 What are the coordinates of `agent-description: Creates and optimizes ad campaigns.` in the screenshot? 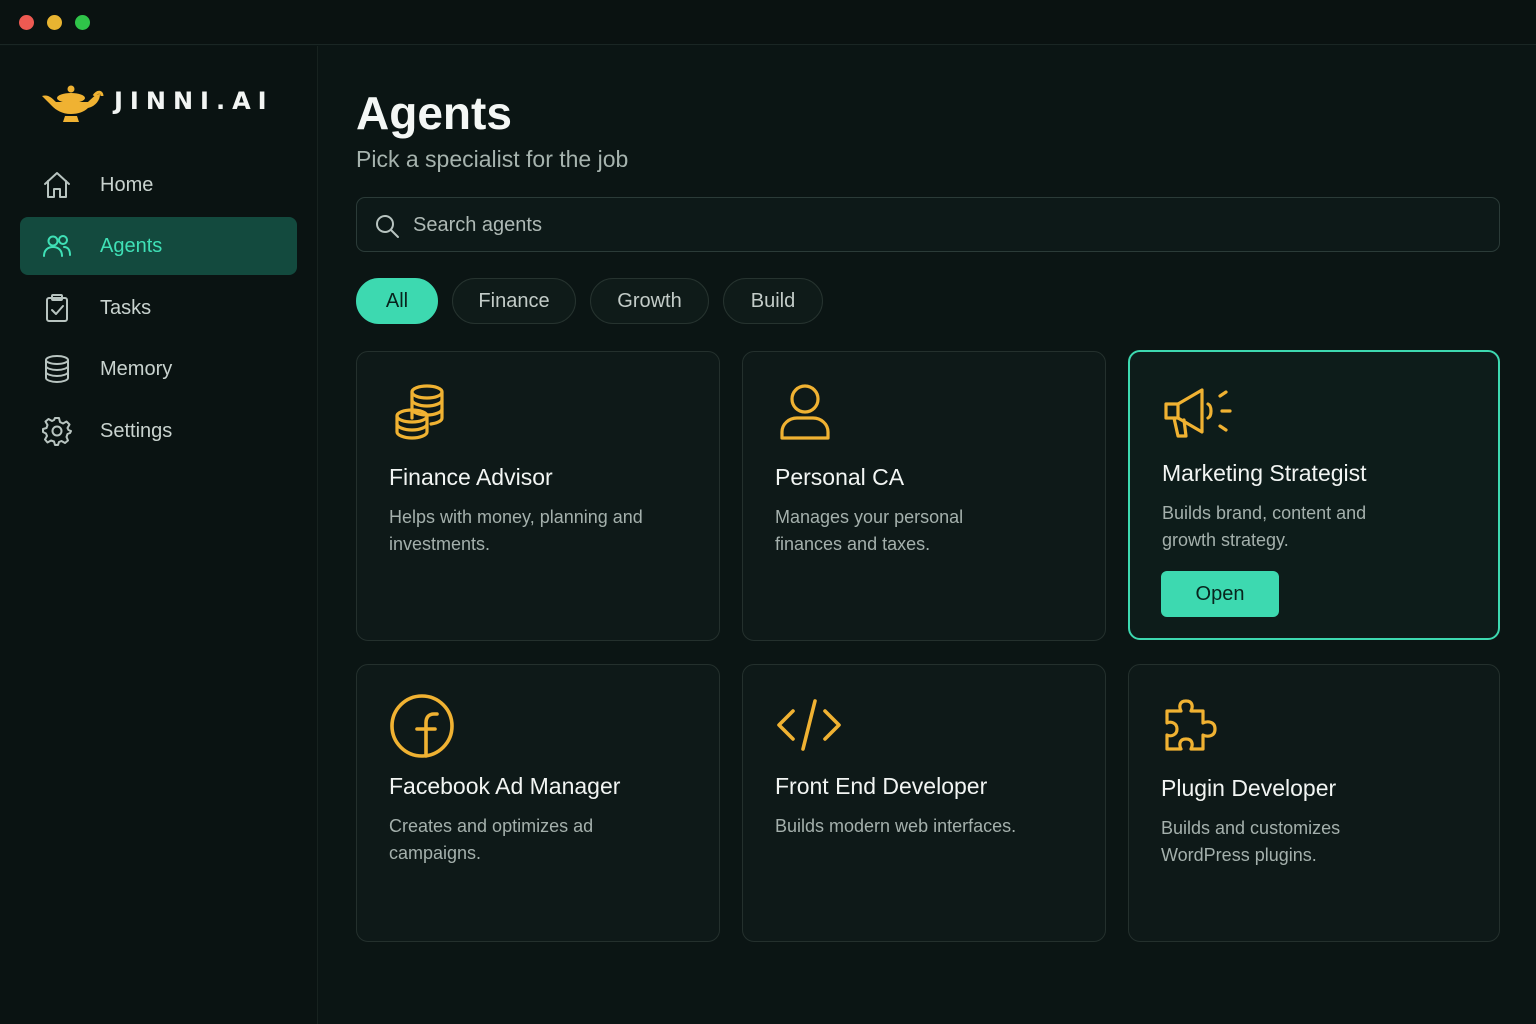 It's located at (491, 839).